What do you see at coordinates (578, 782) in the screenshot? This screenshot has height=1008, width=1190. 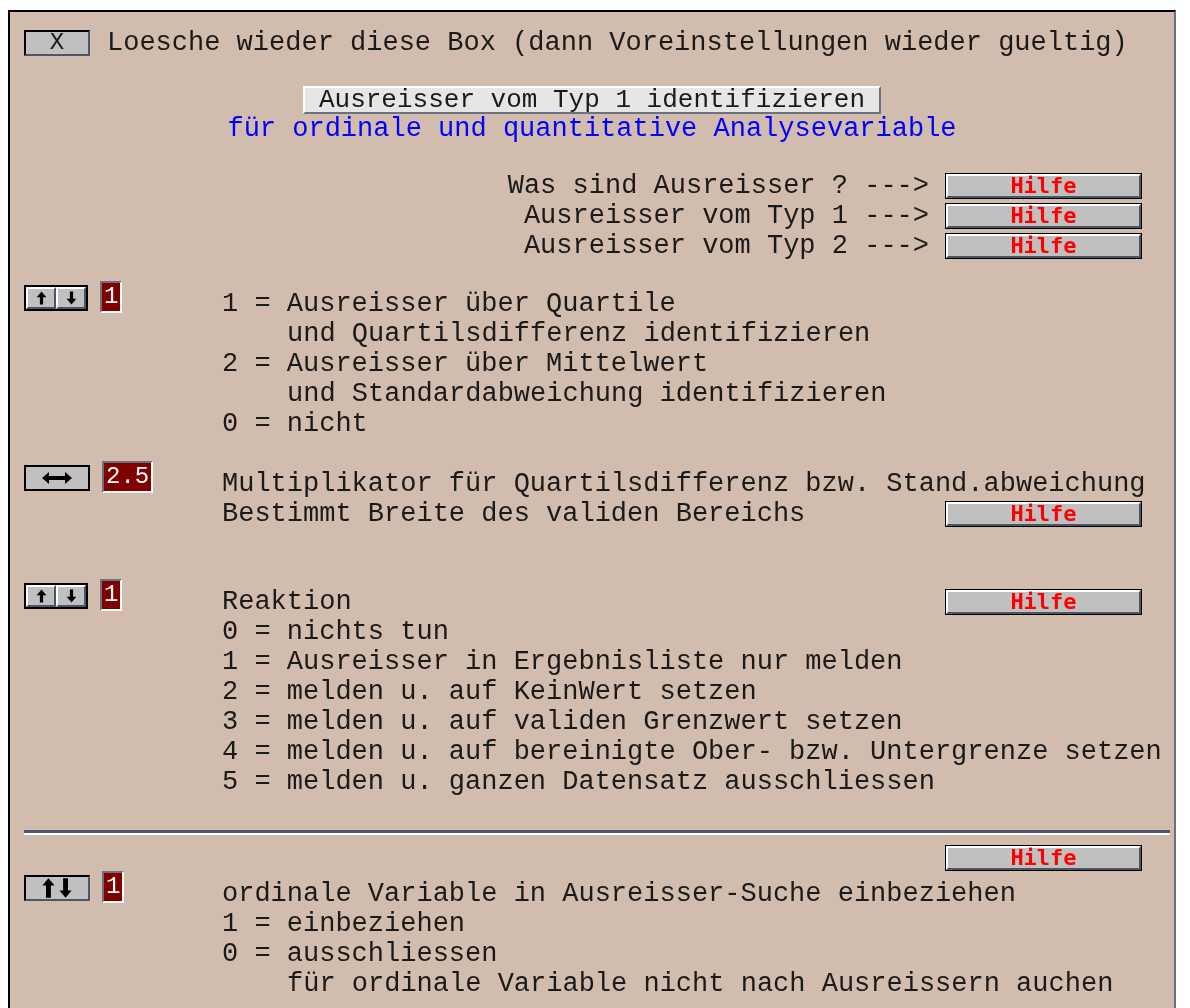 I see `option-text: 5 = melden u. ganzen Datensatz ausschliessen` at bounding box center [578, 782].